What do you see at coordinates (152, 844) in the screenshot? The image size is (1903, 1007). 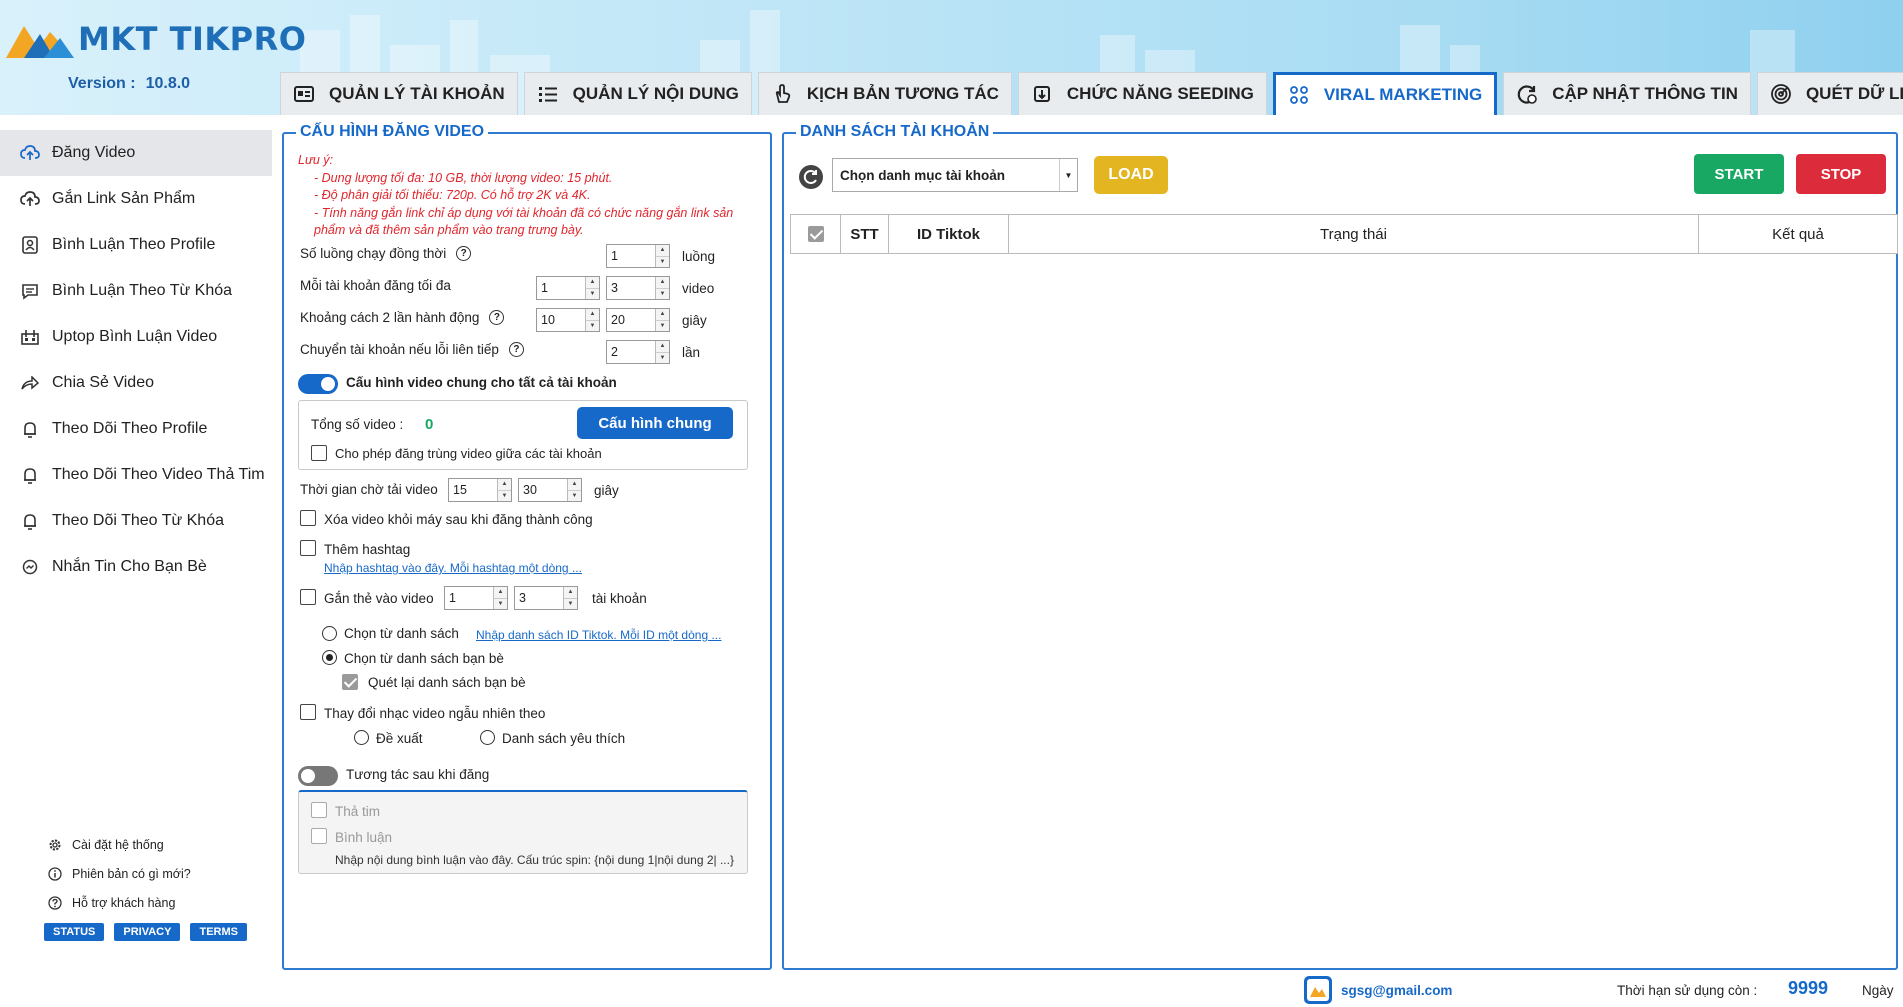 I see `system-settings-link: Cài đặt hệ thống` at bounding box center [152, 844].